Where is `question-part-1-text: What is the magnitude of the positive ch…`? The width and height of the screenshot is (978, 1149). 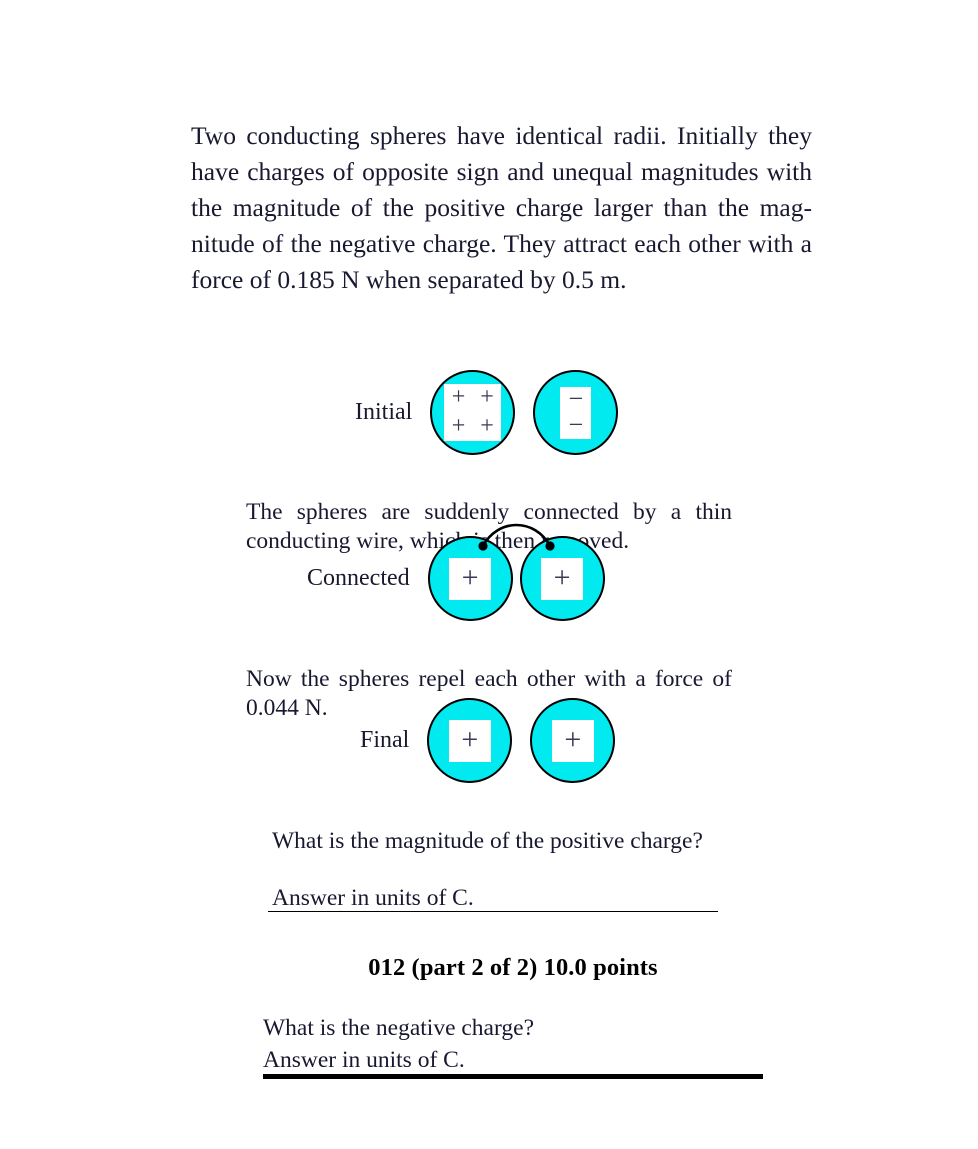 question-part-1-text: What is the magnitude of the positive ch… is located at coordinates (487, 840).